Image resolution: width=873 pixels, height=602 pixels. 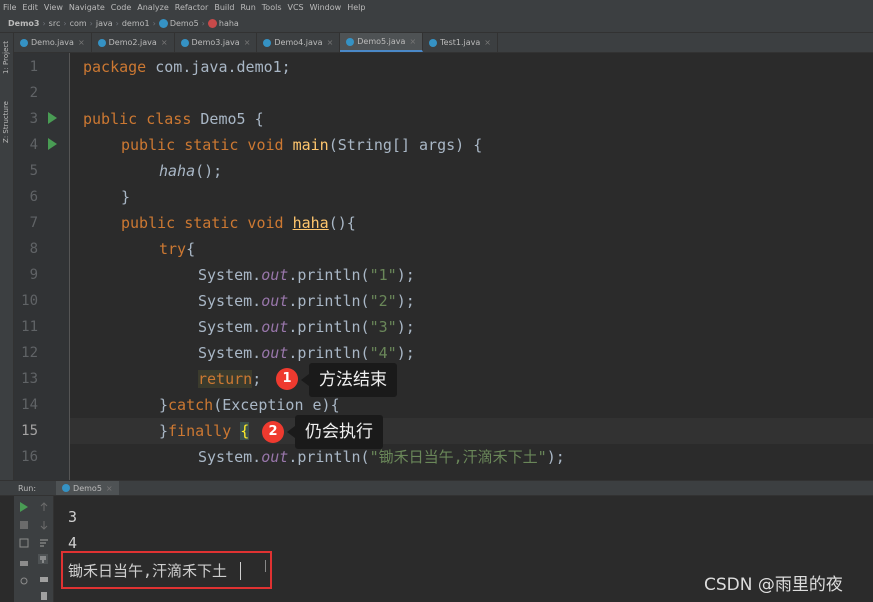 What do you see at coordinates (296, 7) in the screenshot?
I see `menu-vcs: VCS` at bounding box center [296, 7].